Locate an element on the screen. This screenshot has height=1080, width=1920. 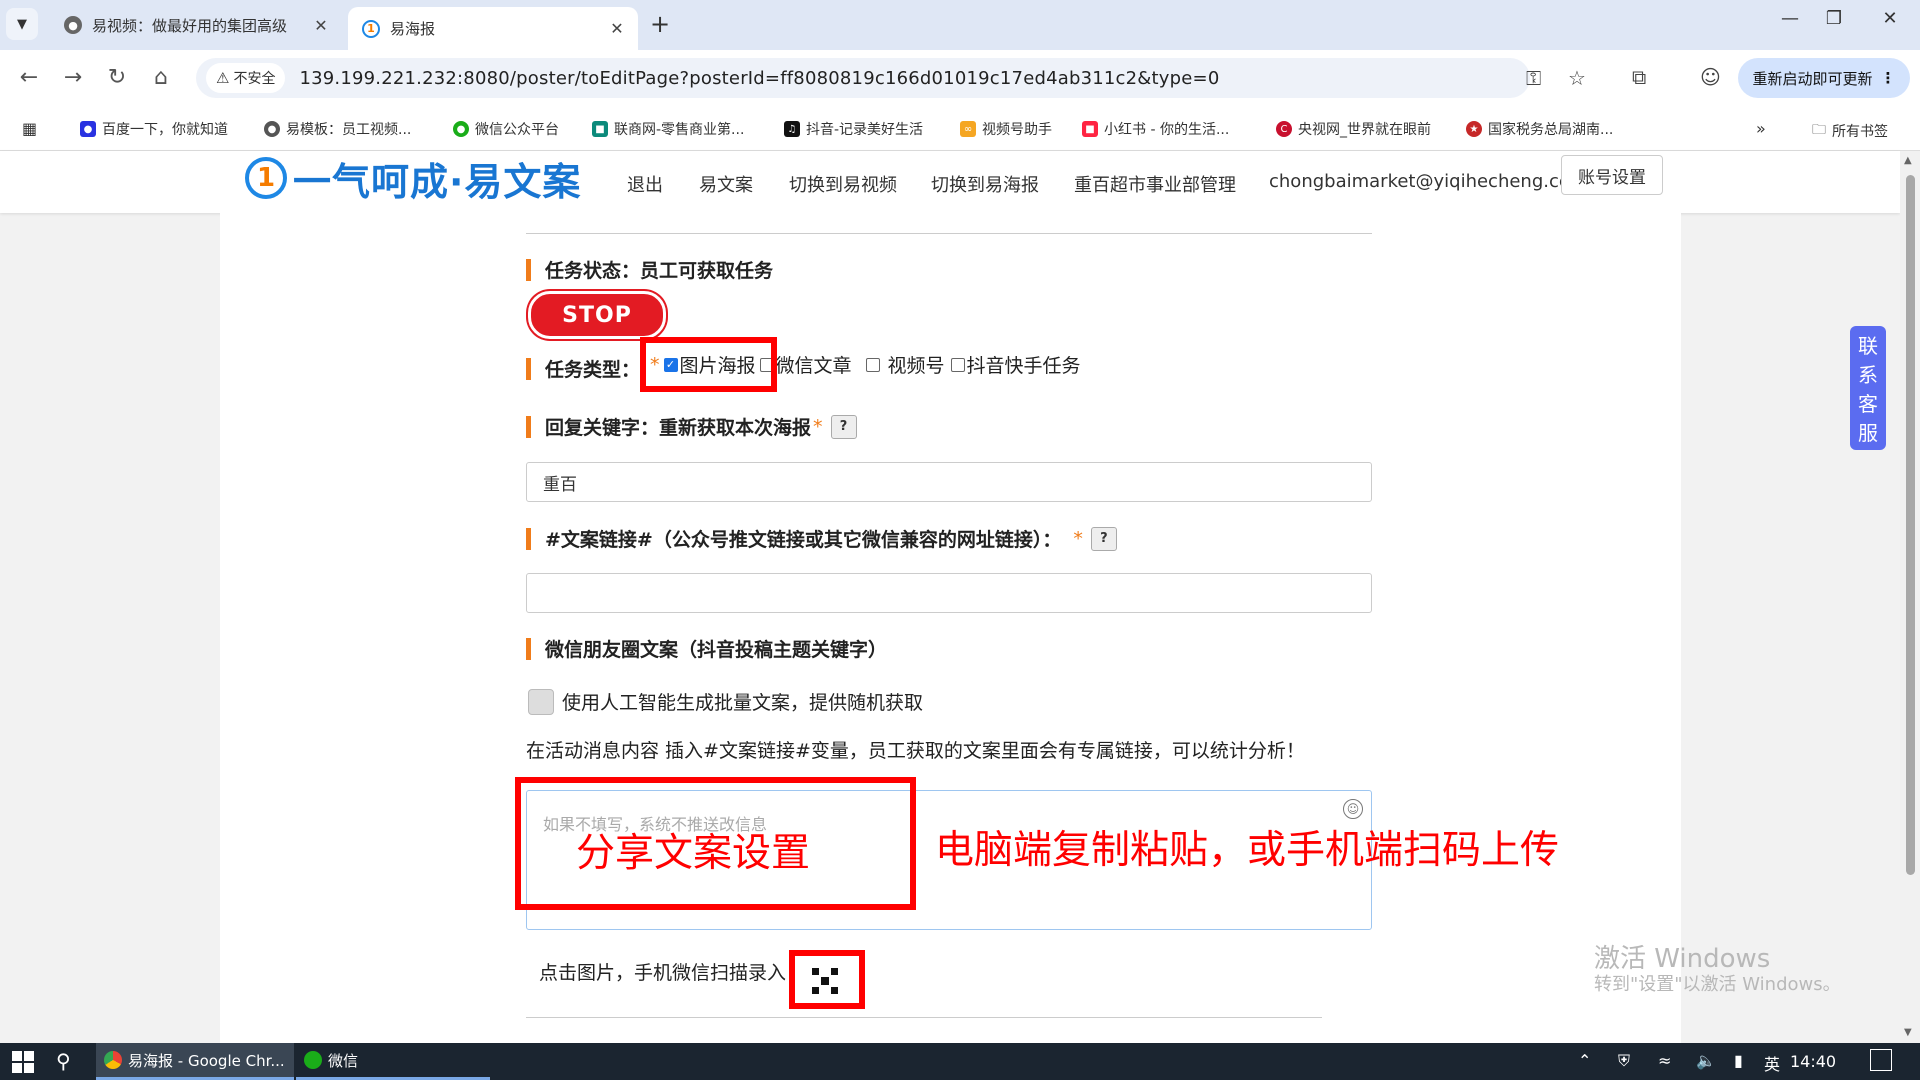
bookmark-douyin: ♫ 抖音-记录美好生活 is located at coordinates (853, 129).